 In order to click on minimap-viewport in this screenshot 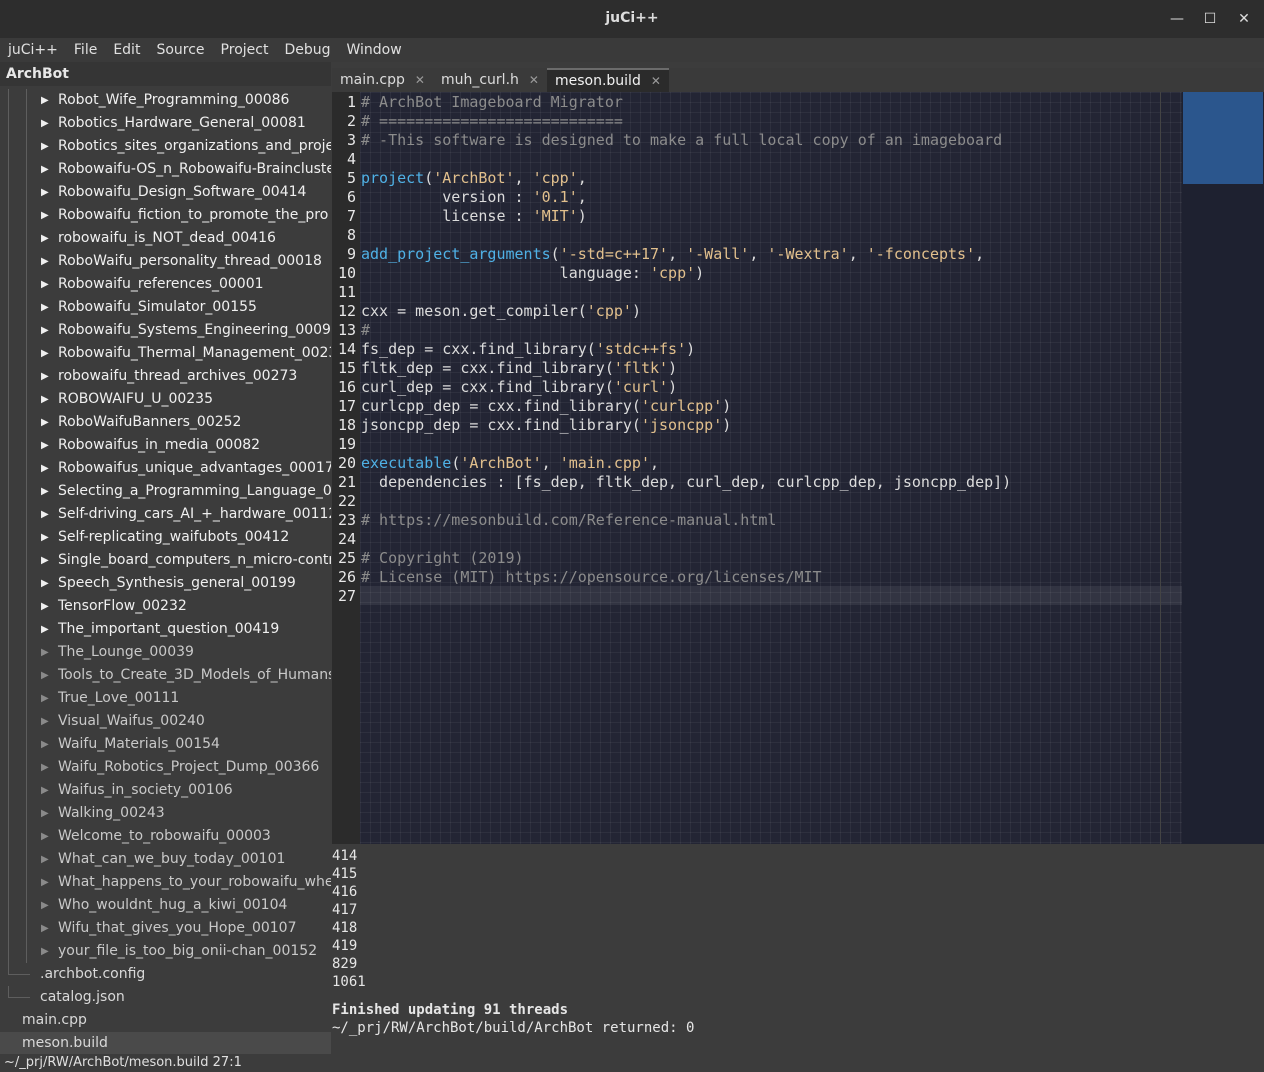, I will do `click(1223, 138)`.